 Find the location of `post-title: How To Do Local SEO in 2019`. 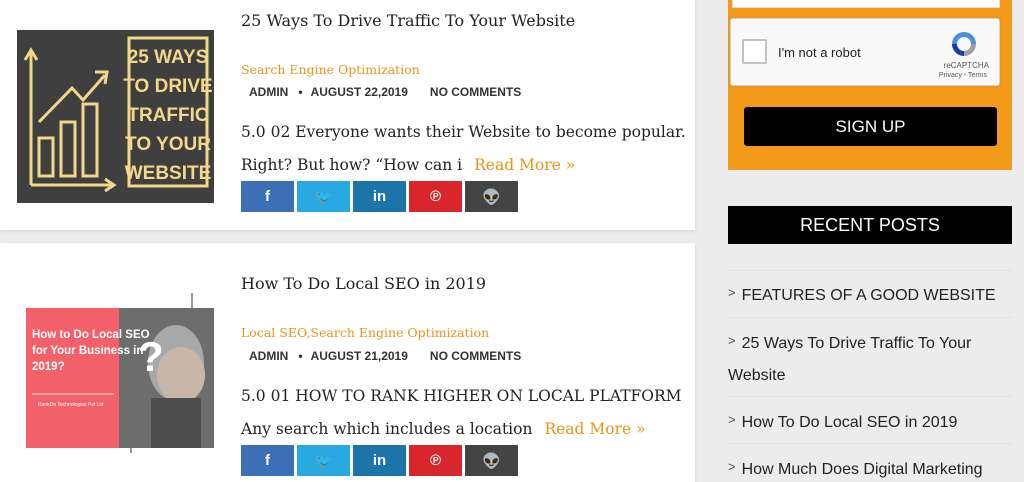

post-title: How To Do Local SEO in 2019 is located at coordinates (363, 283).